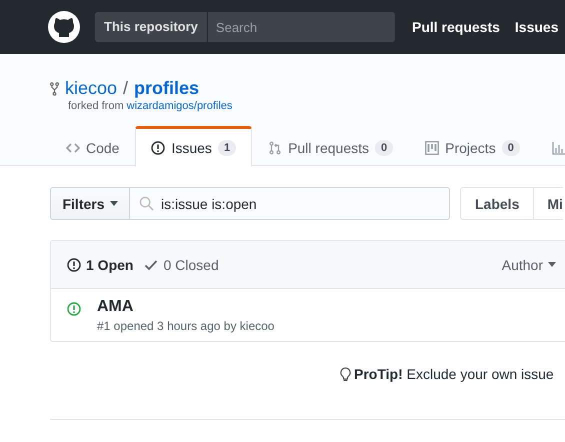 The image size is (565, 442). Describe the element at coordinates (96, 106) in the screenshot. I see `forked-label: forked from` at that location.